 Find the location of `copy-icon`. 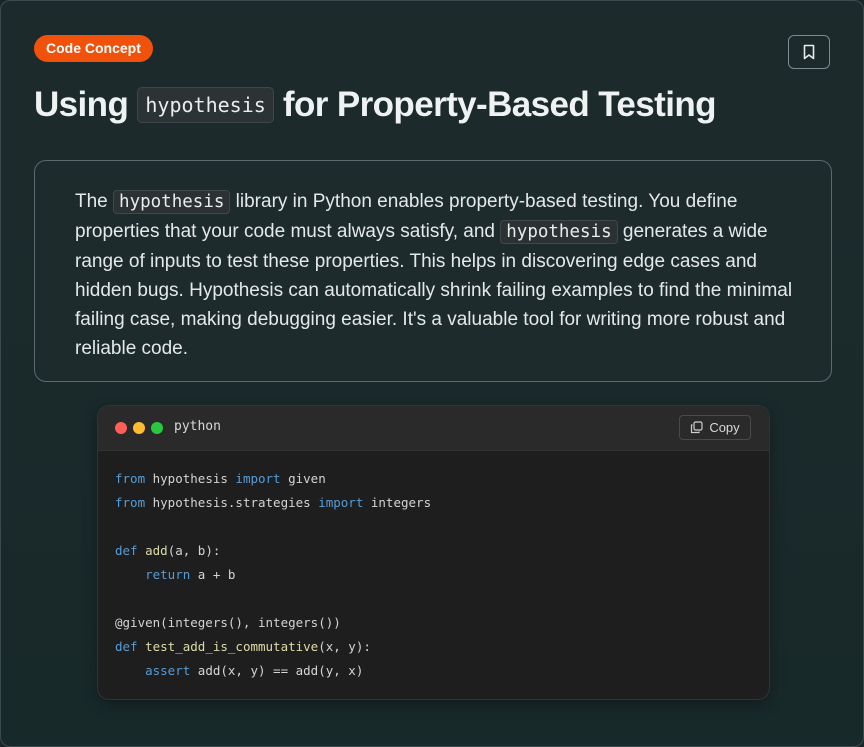

copy-icon is located at coordinates (697, 427).